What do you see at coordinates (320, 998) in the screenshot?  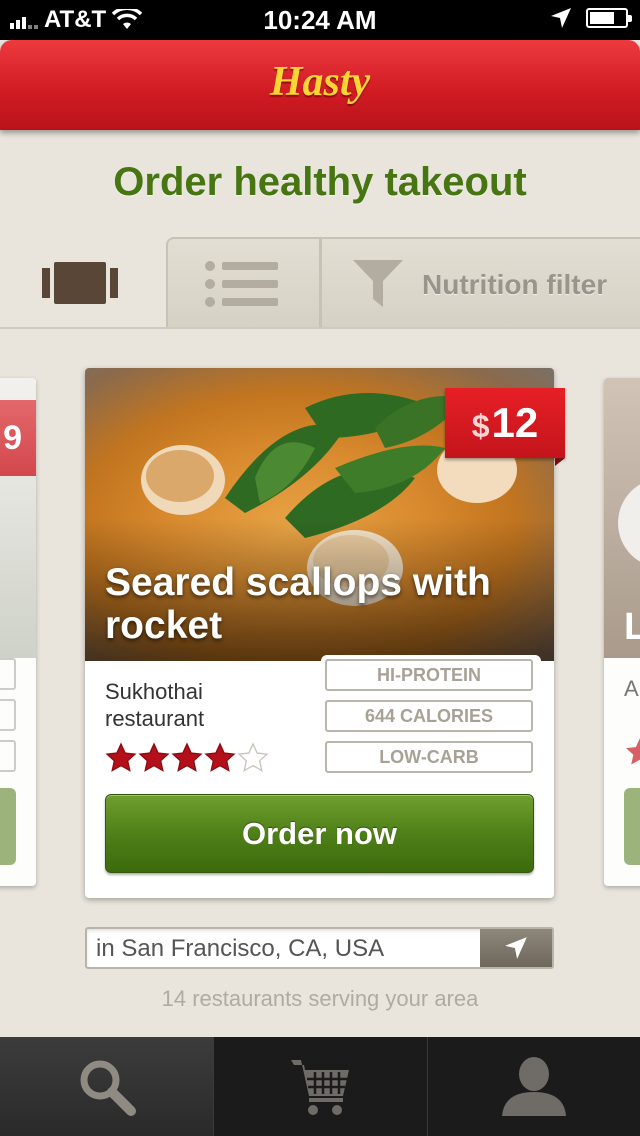 I see `result-count: 14 restaurants serving your area` at bounding box center [320, 998].